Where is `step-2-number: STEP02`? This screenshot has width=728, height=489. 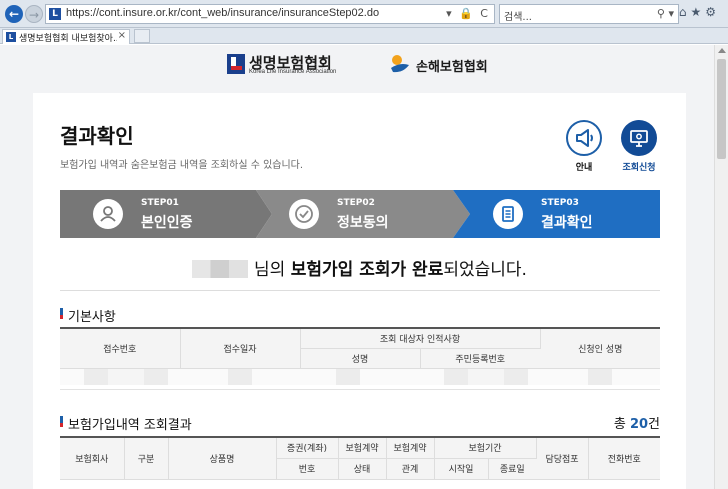 step-2-number: STEP02 is located at coordinates (356, 203).